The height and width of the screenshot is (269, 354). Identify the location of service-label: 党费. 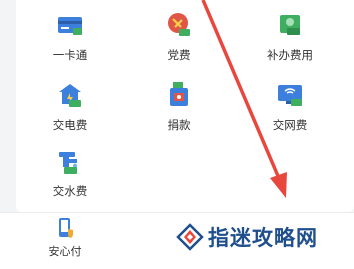
(179, 55).